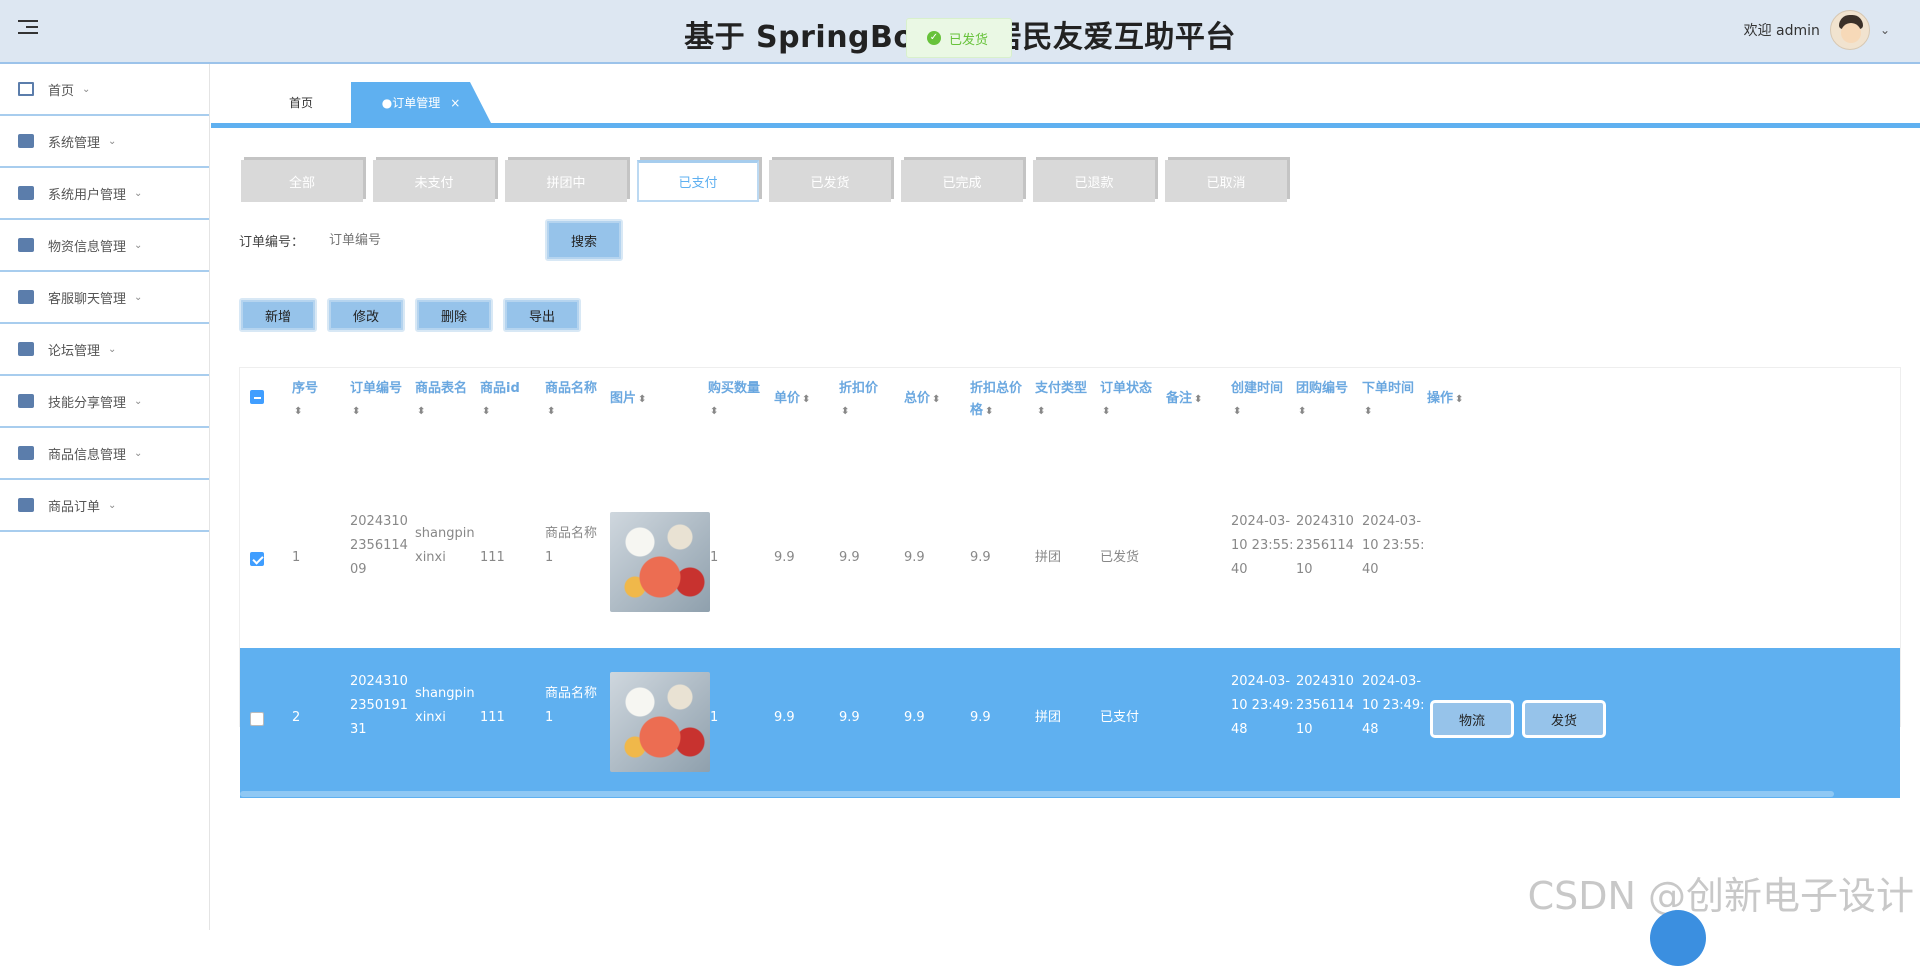 This screenshot has height=966, width=1920. Describe the element at coordinates (296, 717) in the screenshot. I see `cell-index: 2` at that location.